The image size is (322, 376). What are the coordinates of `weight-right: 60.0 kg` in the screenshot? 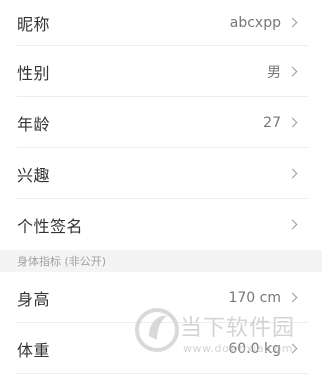 It's located at (263, 348).